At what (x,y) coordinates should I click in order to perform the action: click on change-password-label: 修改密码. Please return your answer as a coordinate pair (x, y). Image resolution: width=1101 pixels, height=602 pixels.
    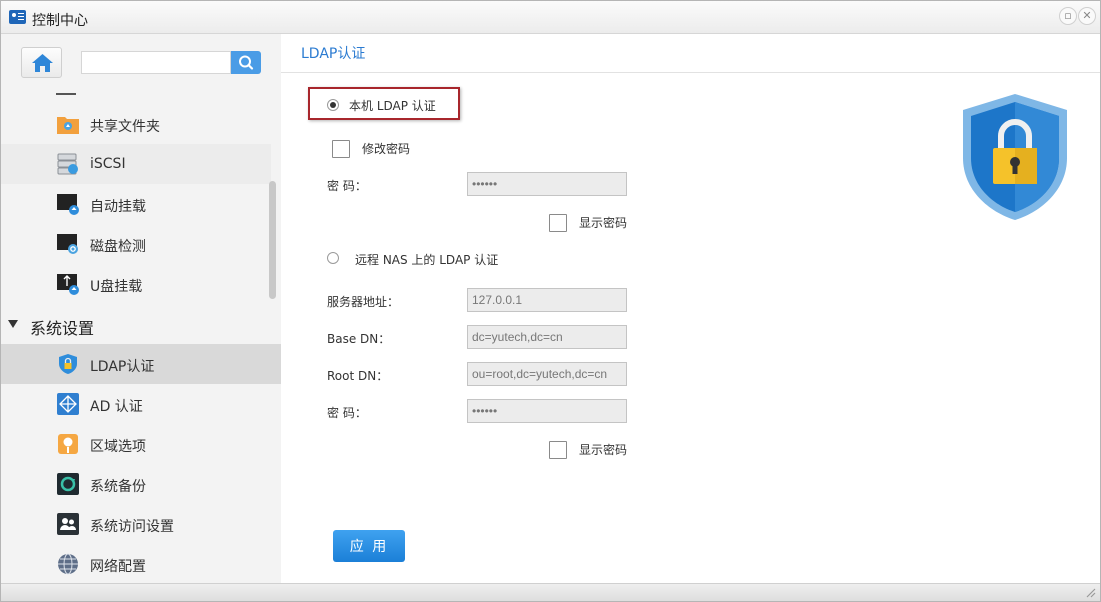
    Looking at the image, I should click on (386, 149).